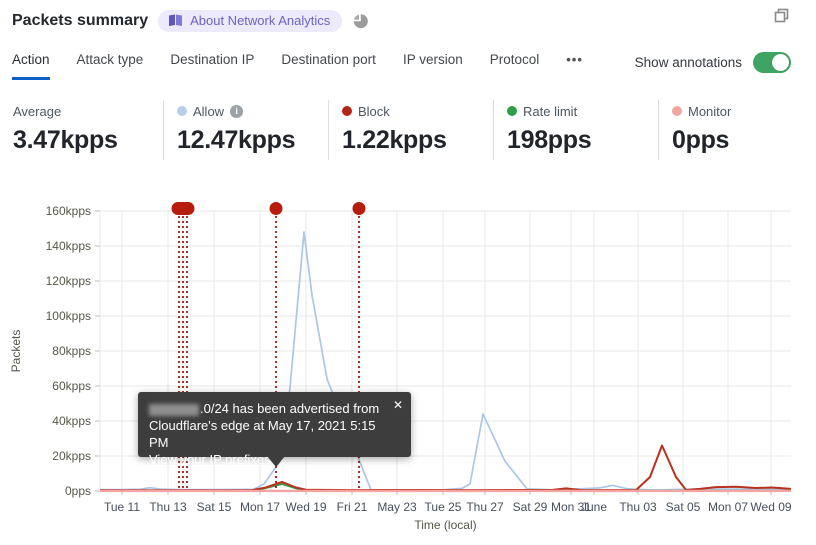 Image resolution: width=816 pixels, height=545 pixels. Describe the element at coordinates (110, 64) in the screenshot. I see `tab-attack-type: Attack type` at that location.